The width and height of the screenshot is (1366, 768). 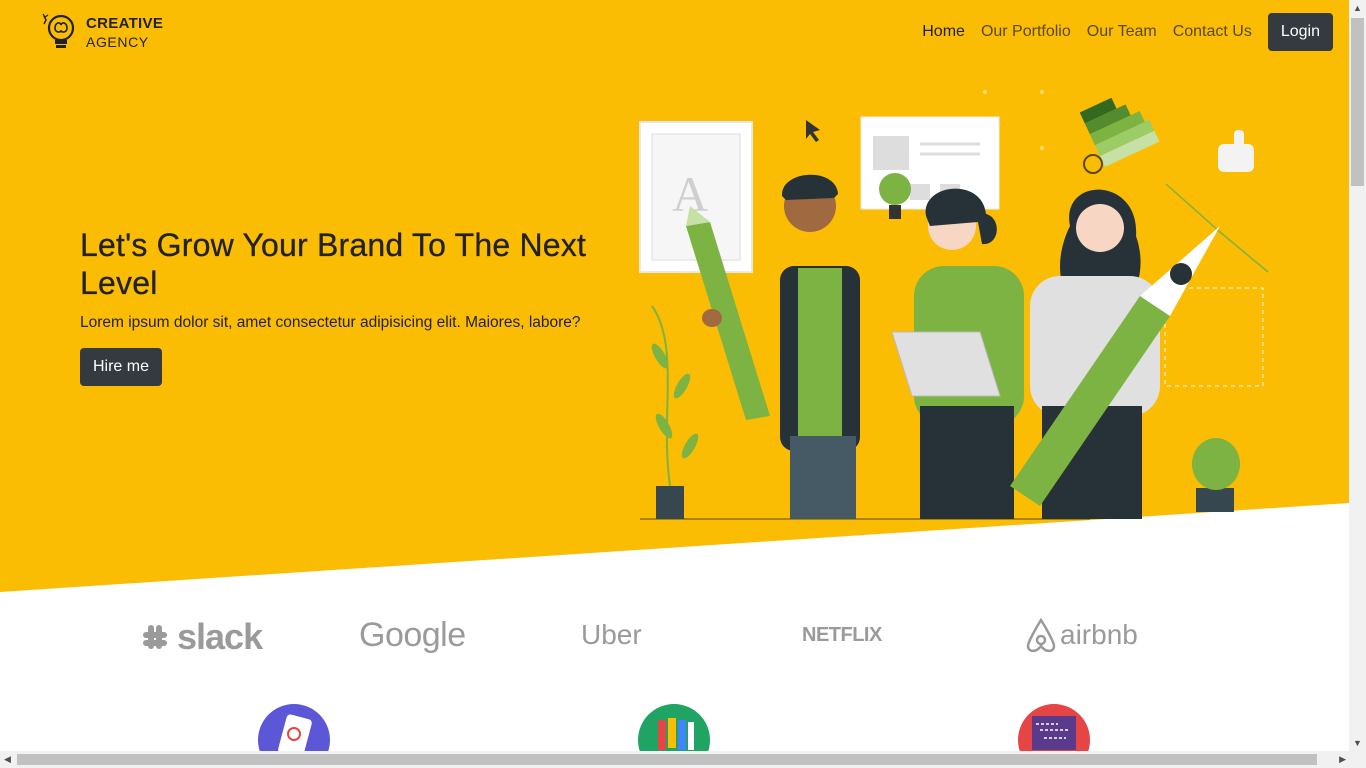 What do you see at coordinates (101, 33) in the screenshot?
I see `brand-logo: CREATIVE AGENCY` at bounding box center [101, 33].